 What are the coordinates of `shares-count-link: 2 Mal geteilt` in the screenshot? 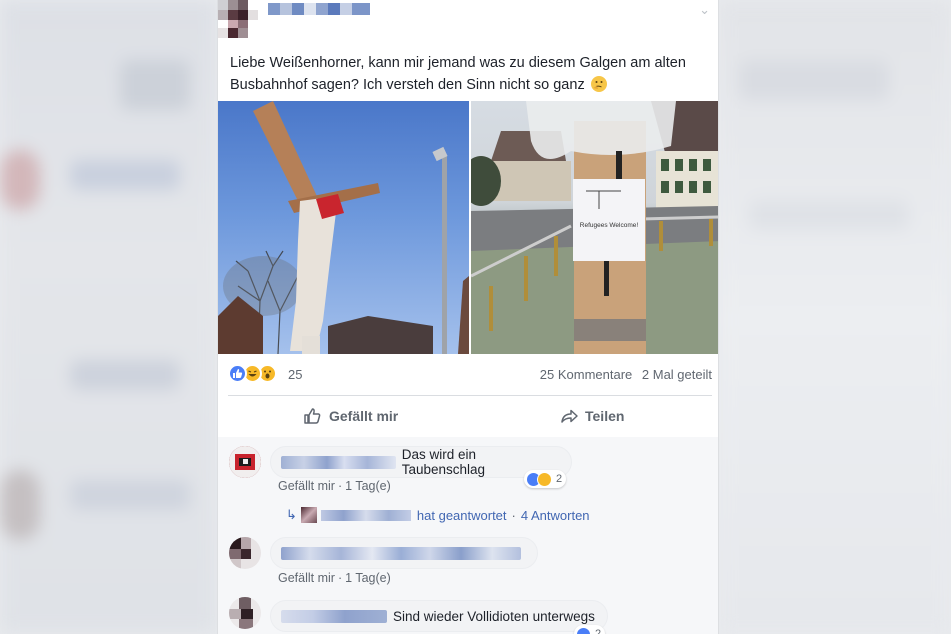 It's located at (677, 374).